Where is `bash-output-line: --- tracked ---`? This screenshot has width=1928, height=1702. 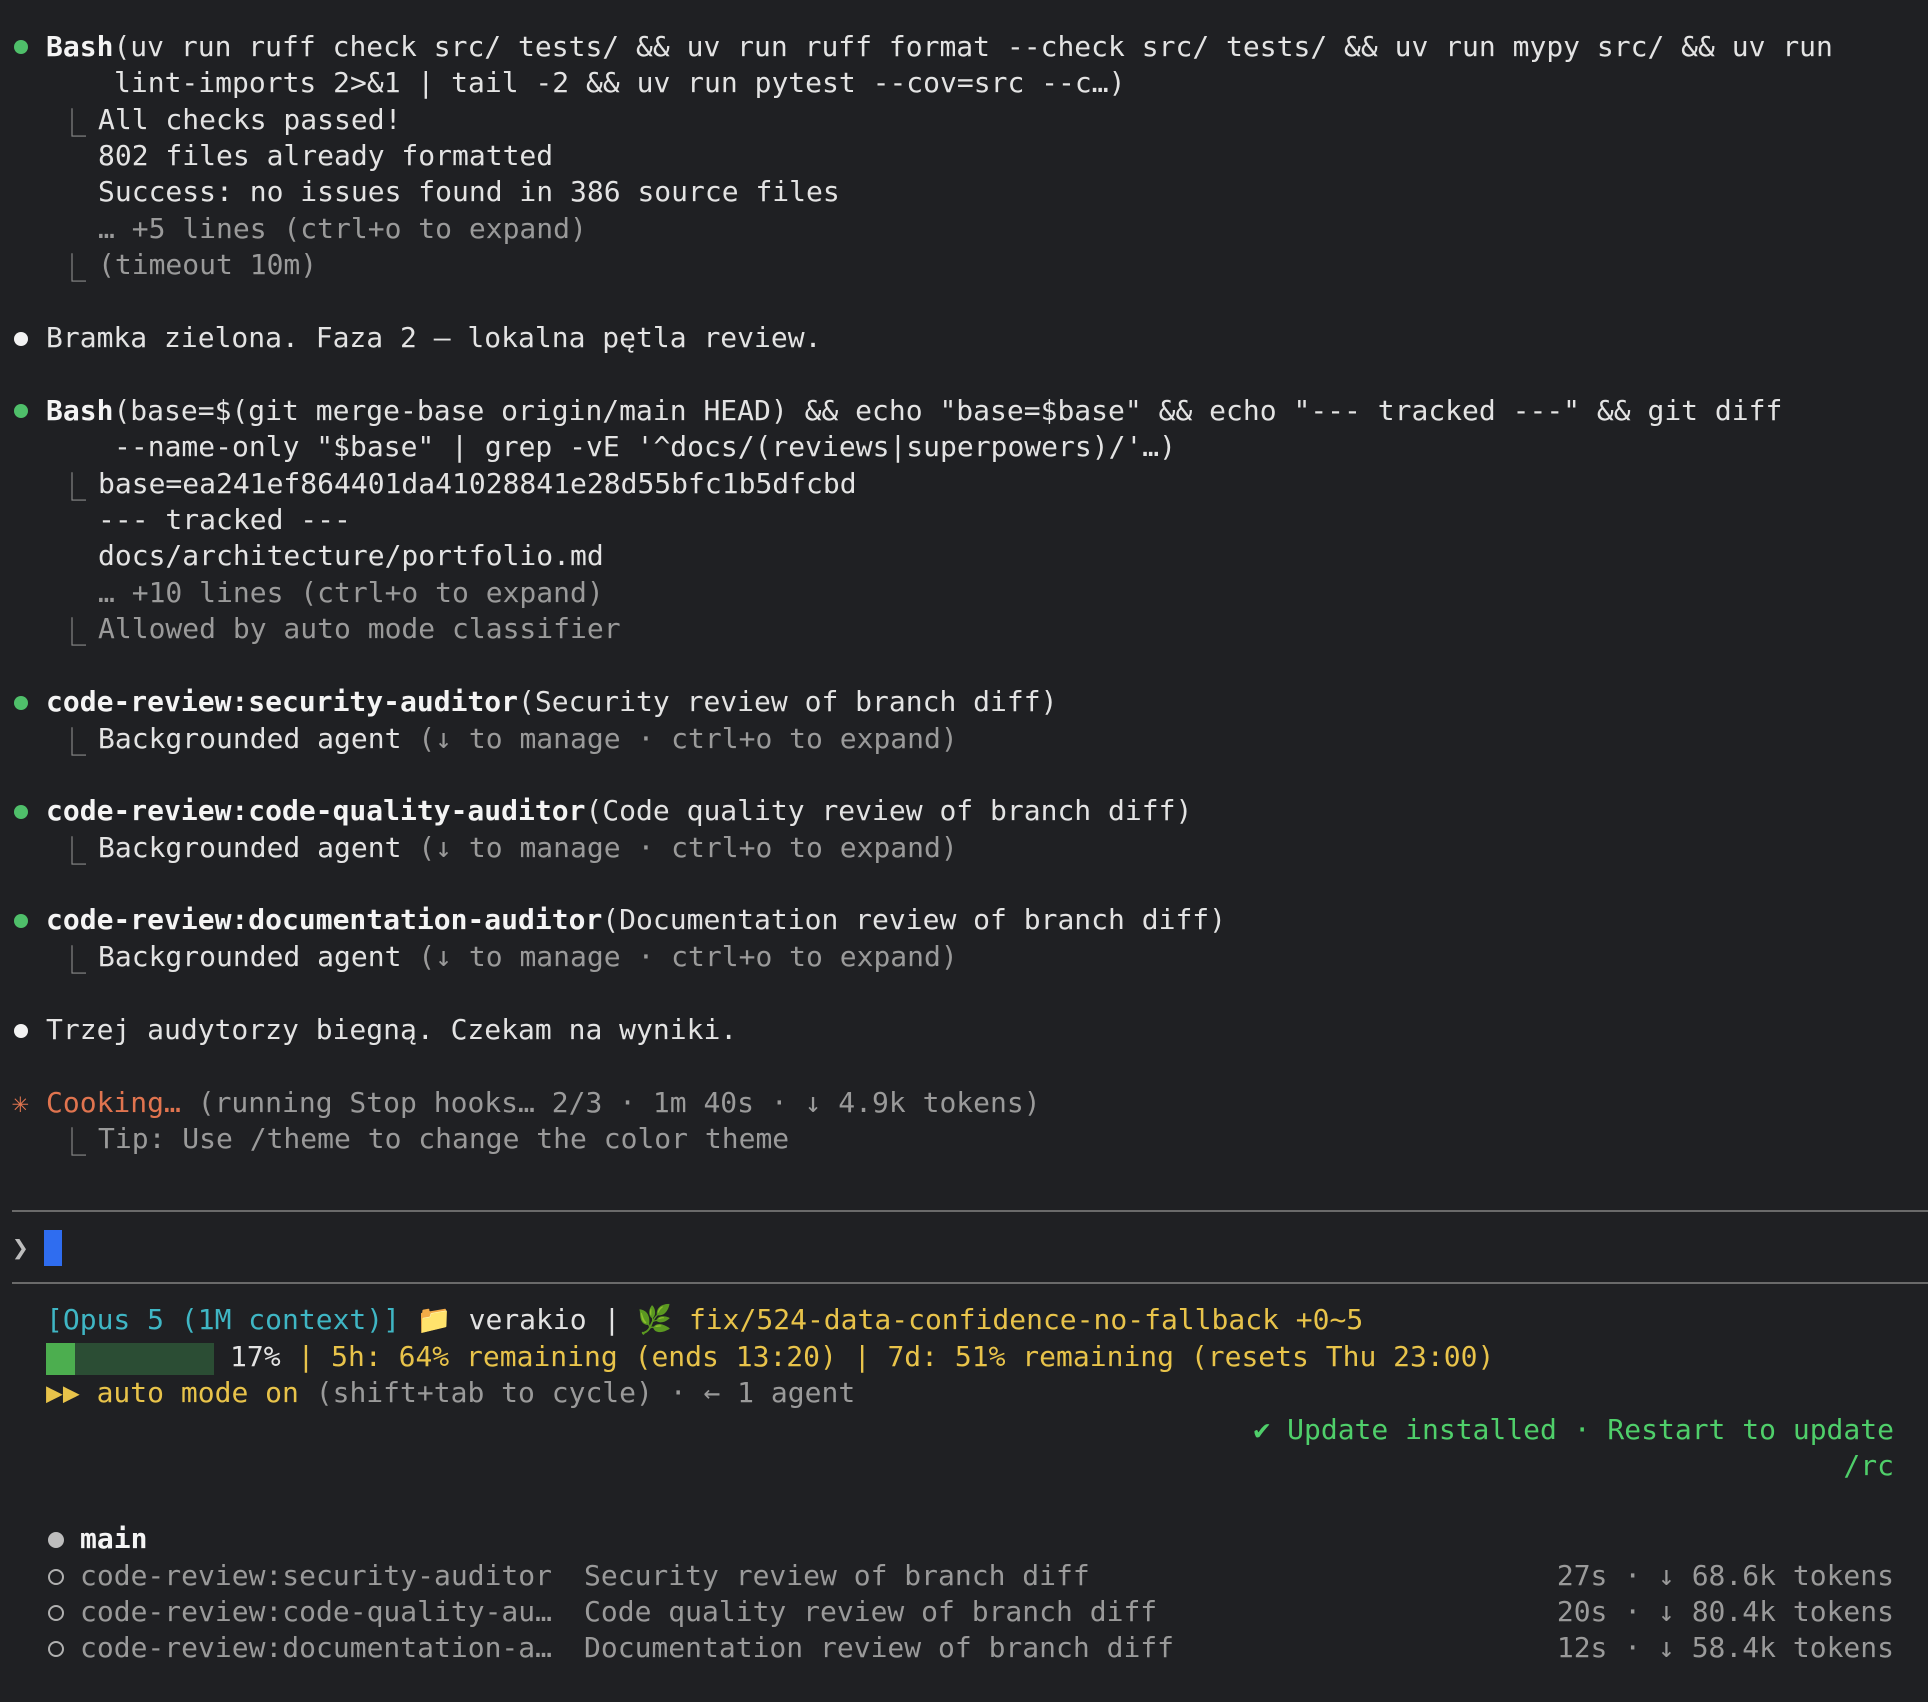 bash-output-line: --- tracked --- is located at coordinates (224, 519).